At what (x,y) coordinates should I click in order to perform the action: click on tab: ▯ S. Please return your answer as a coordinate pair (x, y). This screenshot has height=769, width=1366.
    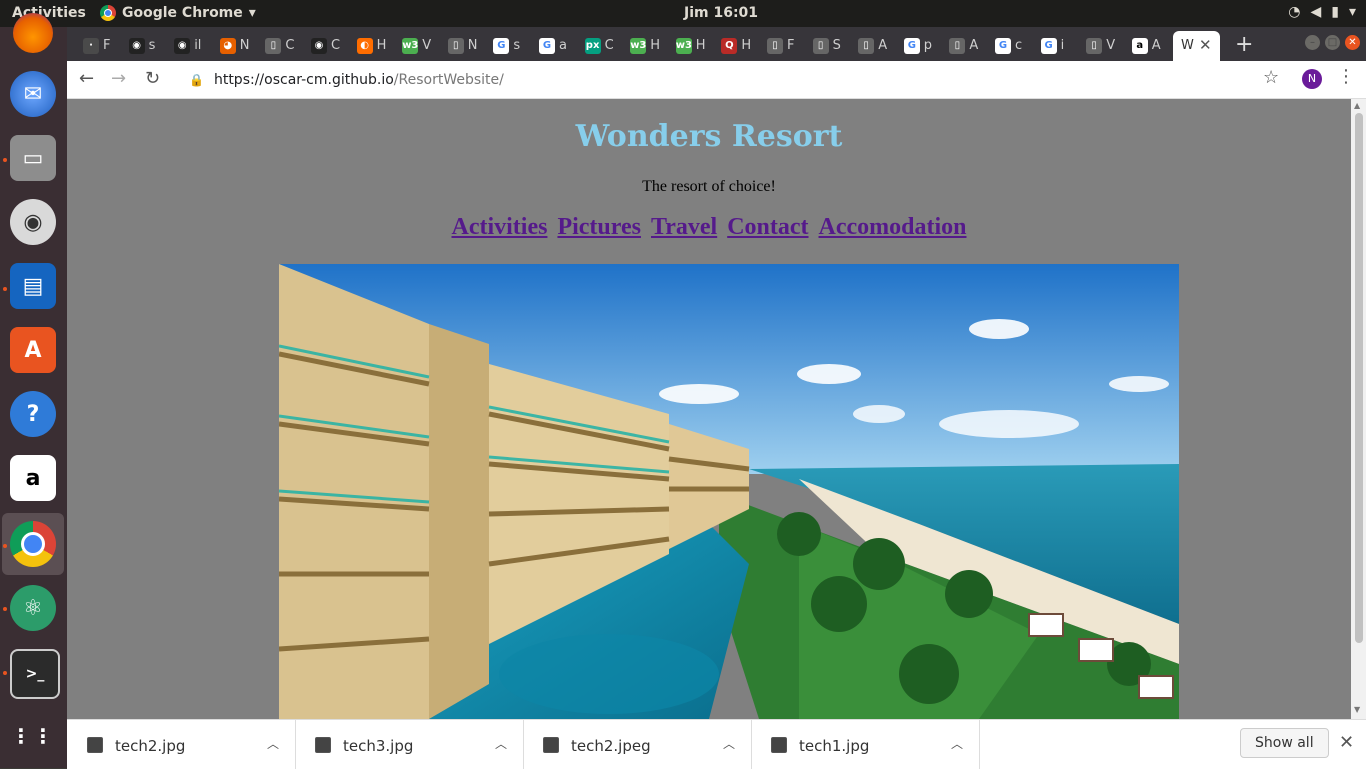
    Looking at the image, I should click on (827, 46).